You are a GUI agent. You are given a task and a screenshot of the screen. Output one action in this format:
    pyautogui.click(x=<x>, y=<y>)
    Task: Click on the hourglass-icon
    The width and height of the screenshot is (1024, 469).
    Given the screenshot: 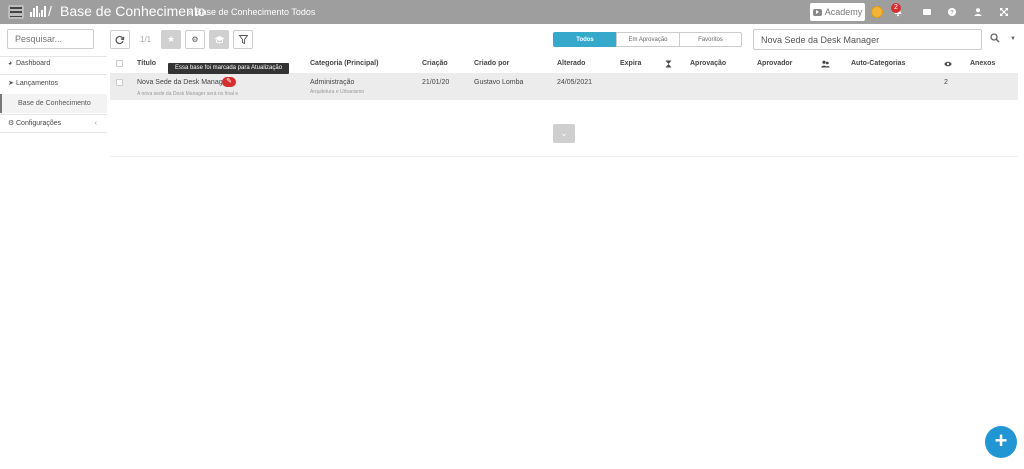 What is the action you would take?
    pyautogui.click(x=668, y=64)
    